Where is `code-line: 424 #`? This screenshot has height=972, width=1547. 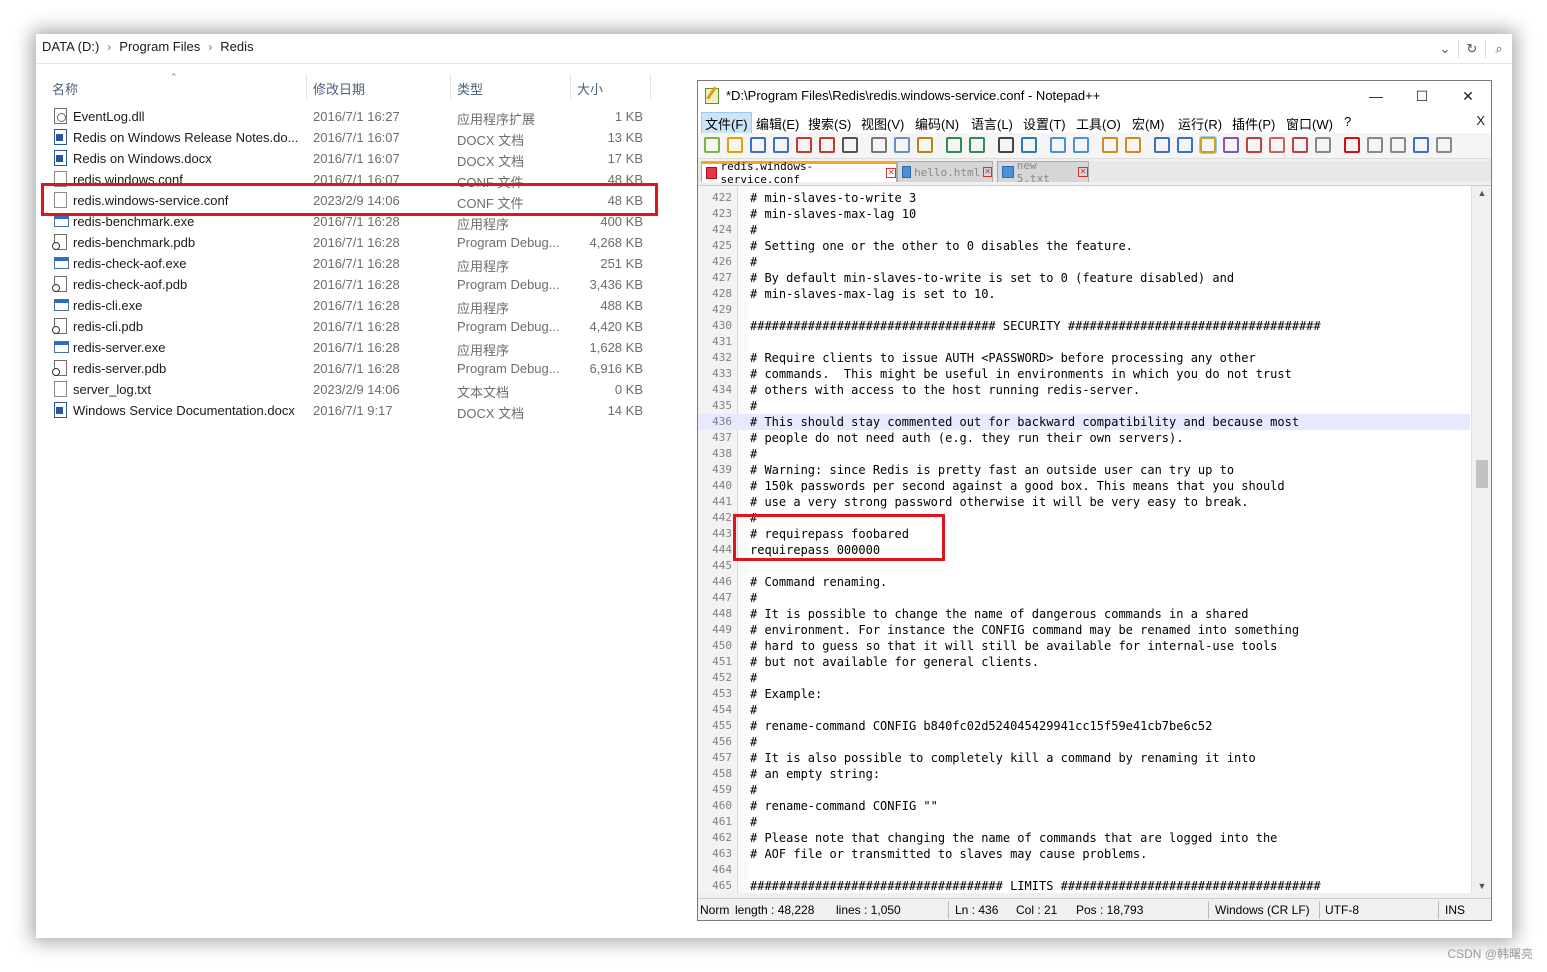
code-line: 424 # is located at coordinates (1084, 230).